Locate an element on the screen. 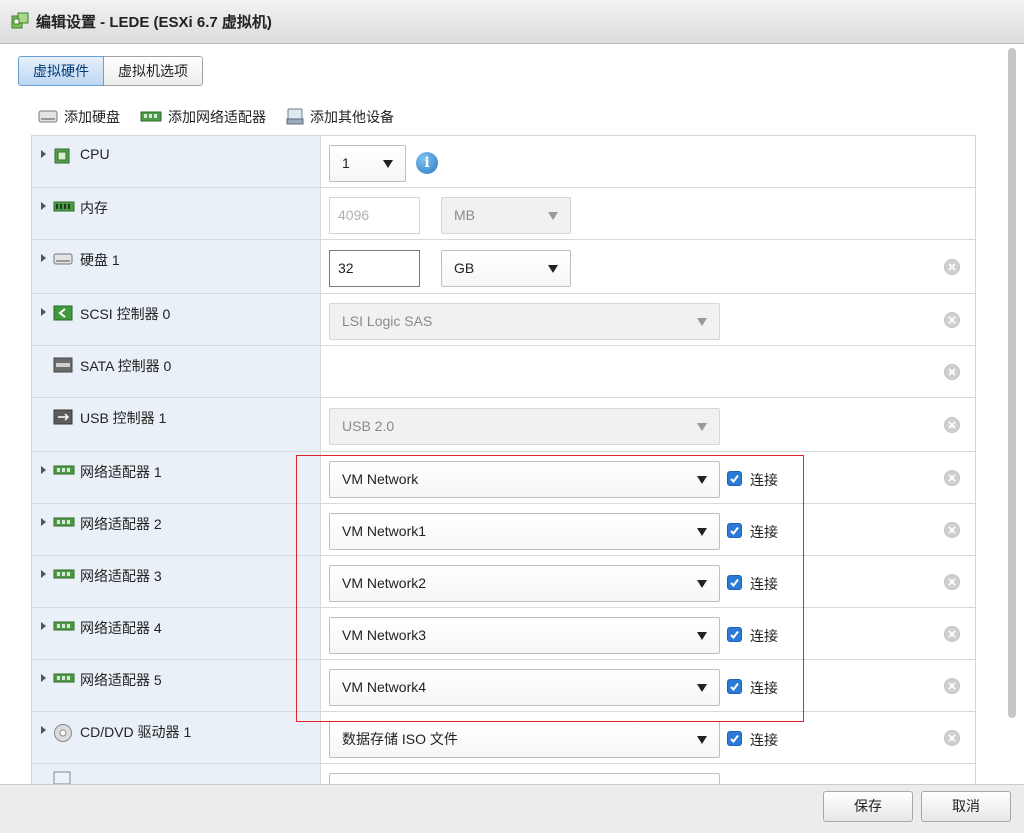 The height and width of the screenshot is (833, 1024). row-label-cell: CPU is located at coordinates (176, 161).